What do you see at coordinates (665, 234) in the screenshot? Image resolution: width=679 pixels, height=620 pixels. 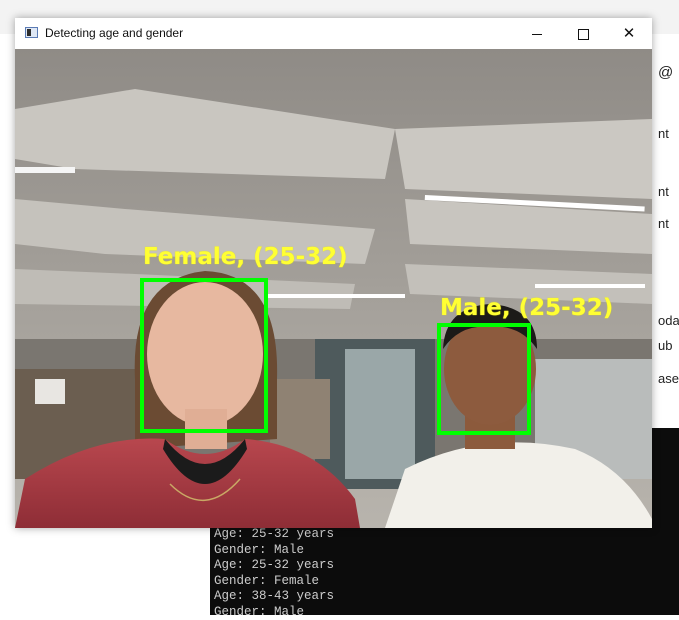 I see `background-app-right: @ nt nt nt oda ub ase` at bounding box center [665, 234].